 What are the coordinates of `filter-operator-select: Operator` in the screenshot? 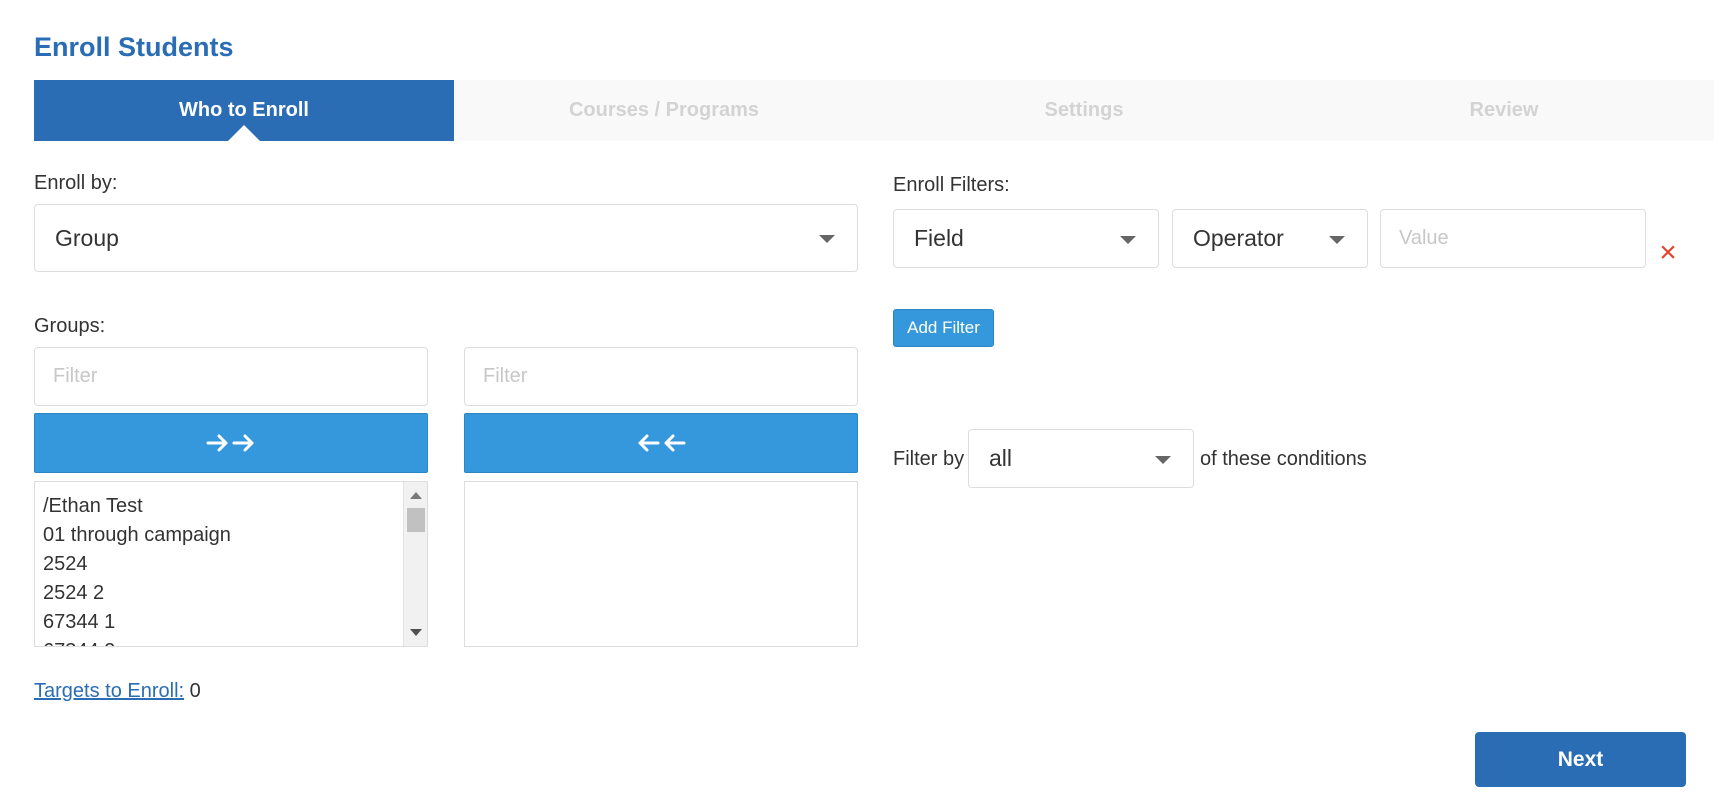 It's located at (1270, 238).